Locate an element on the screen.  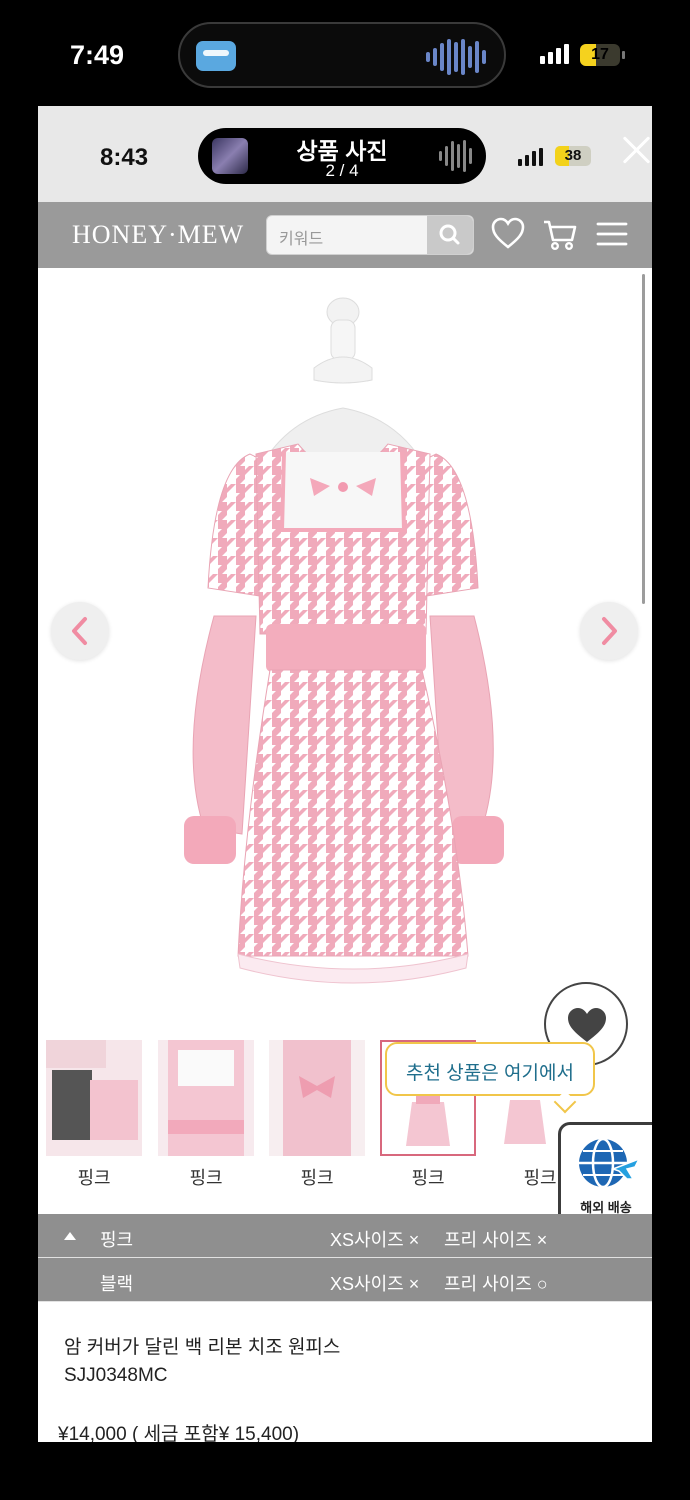
prev-image-button is located at coordinates (80, 631).